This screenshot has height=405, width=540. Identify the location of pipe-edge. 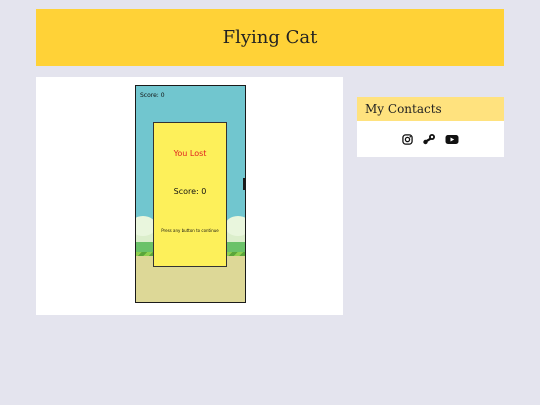
(244, 184).